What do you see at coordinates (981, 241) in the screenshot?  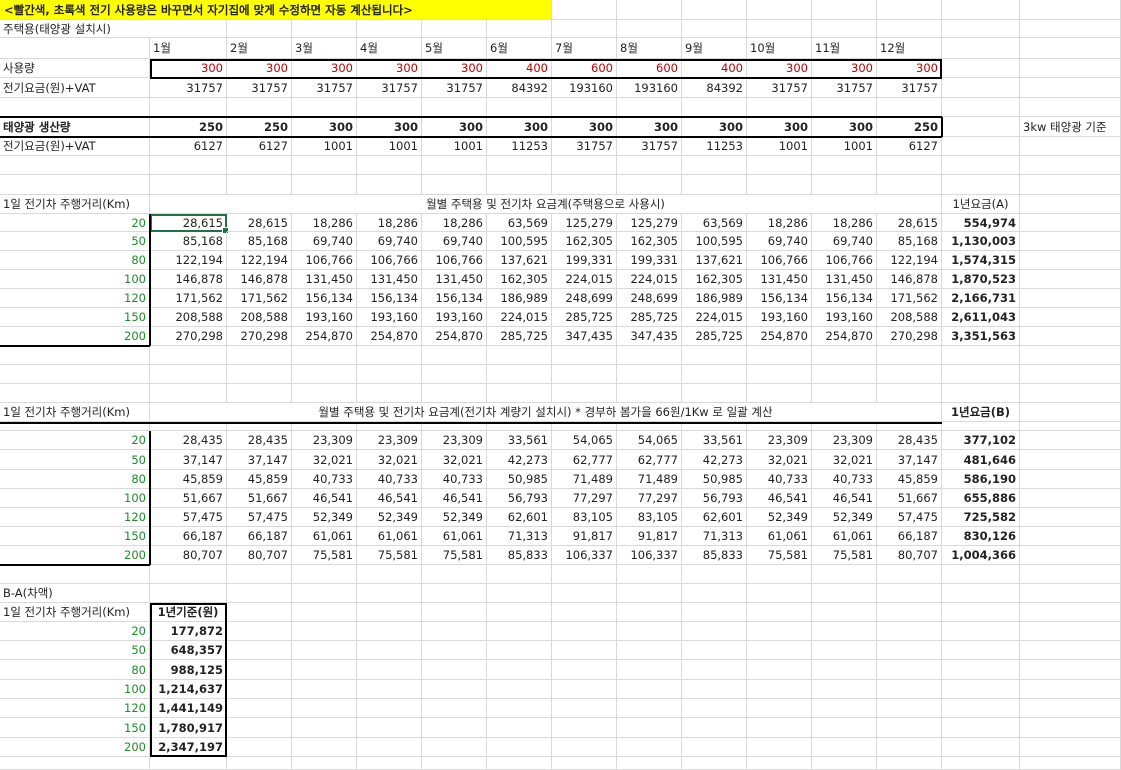 I see `table-a-total: 1,130,003` at bounding box center [981, 241].